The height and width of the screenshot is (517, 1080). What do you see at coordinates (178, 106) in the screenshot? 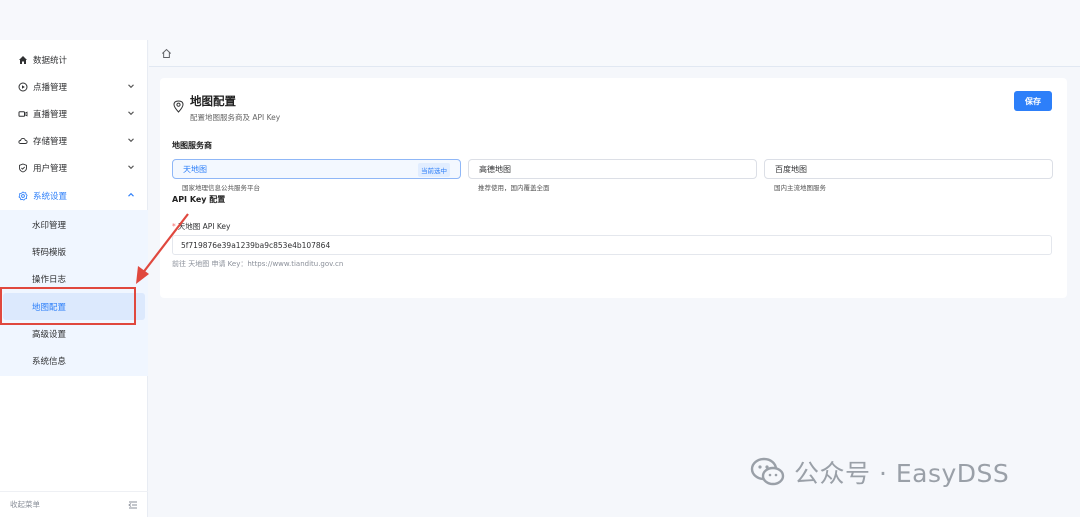
I see `location-pin-icon` at bounding box center [178, 106].